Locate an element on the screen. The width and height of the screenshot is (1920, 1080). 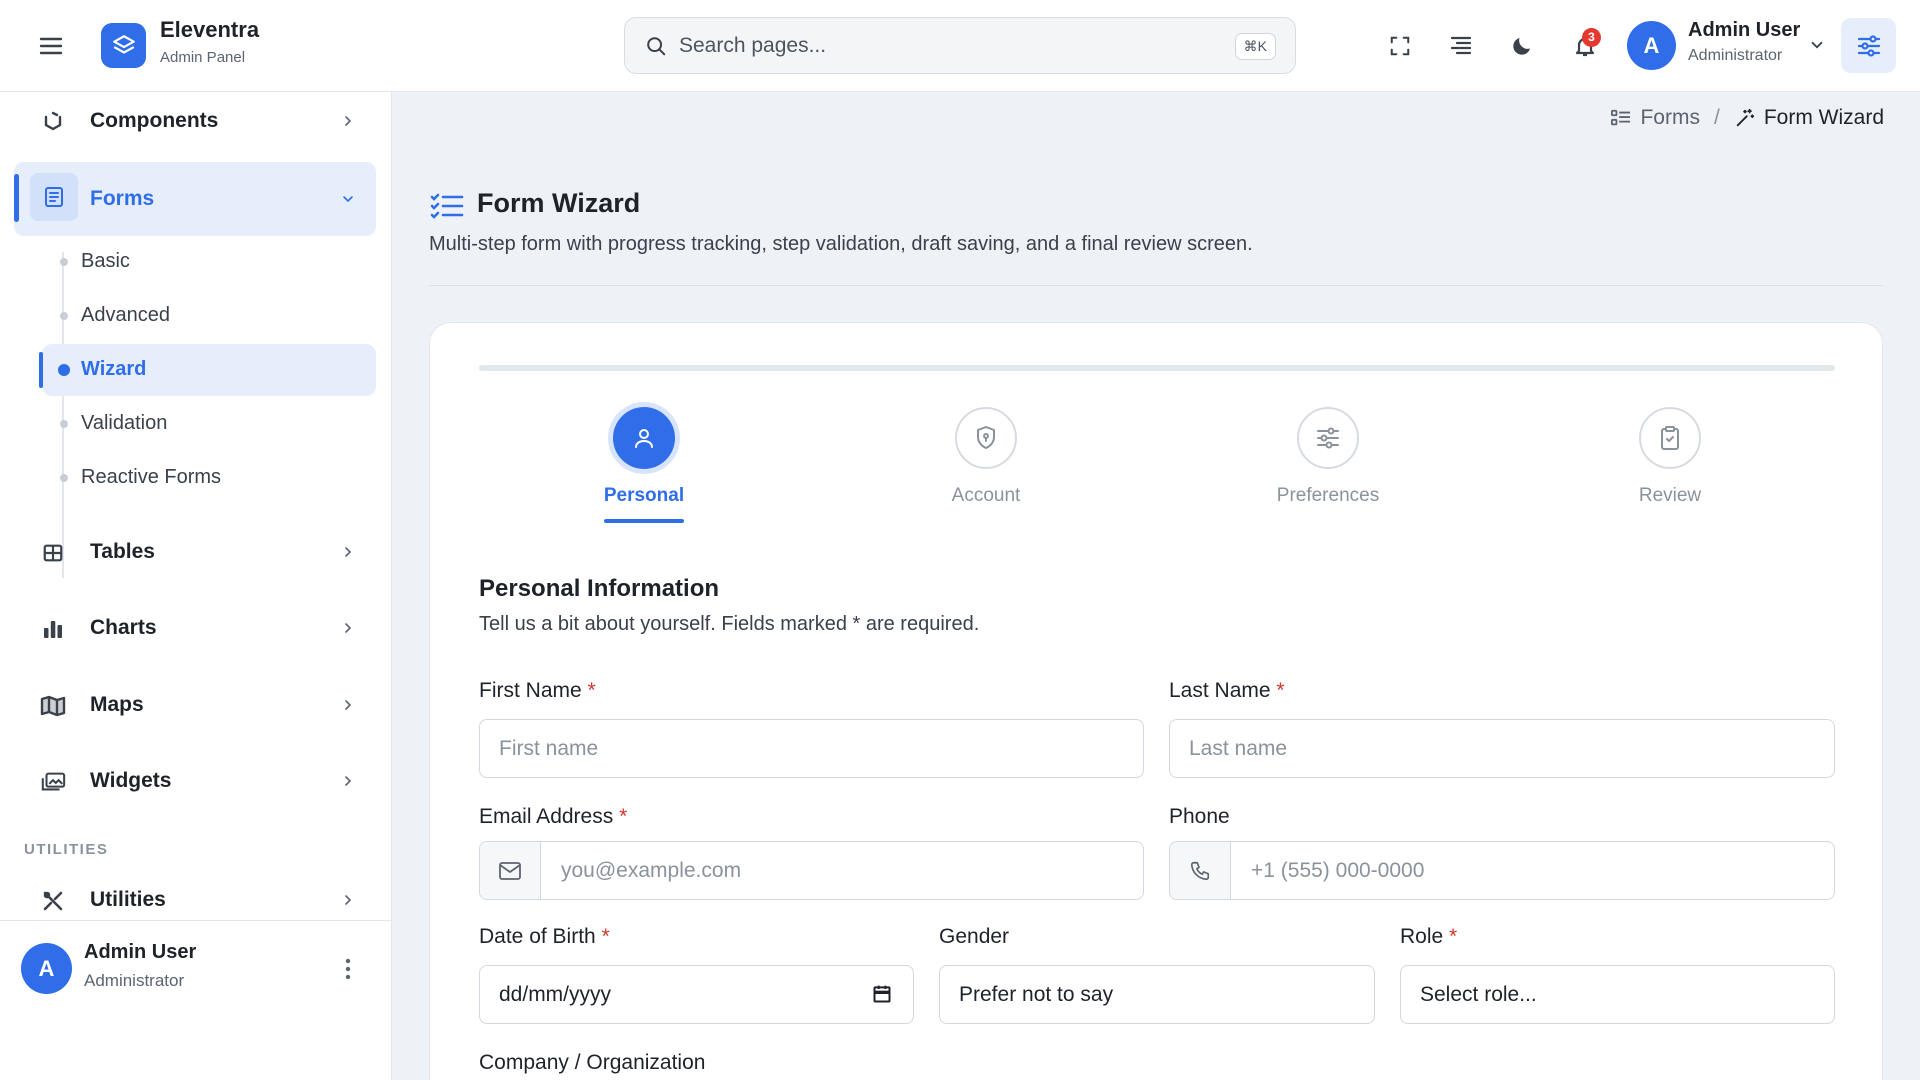
table-icon is located at coordinates (53, 553).